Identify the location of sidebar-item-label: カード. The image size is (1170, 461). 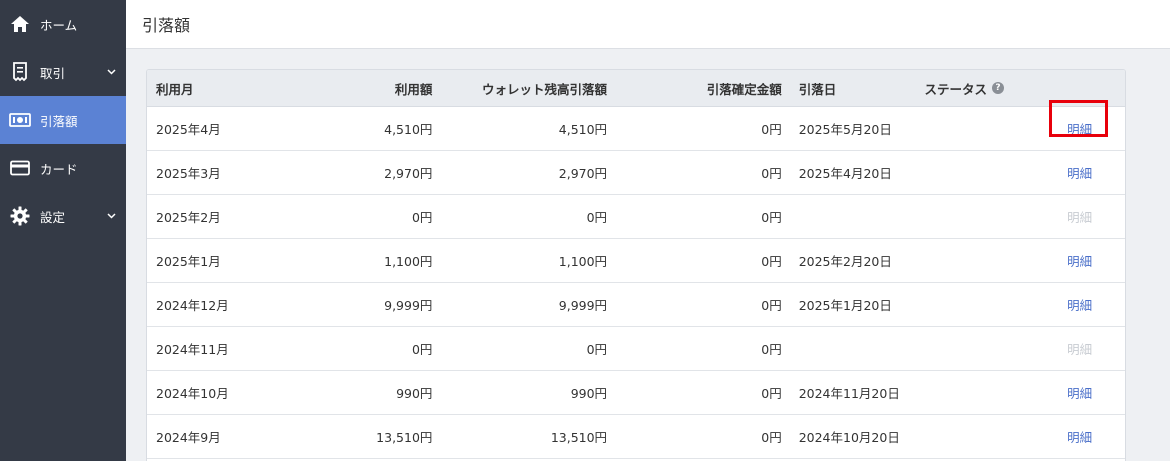
(59, 169).